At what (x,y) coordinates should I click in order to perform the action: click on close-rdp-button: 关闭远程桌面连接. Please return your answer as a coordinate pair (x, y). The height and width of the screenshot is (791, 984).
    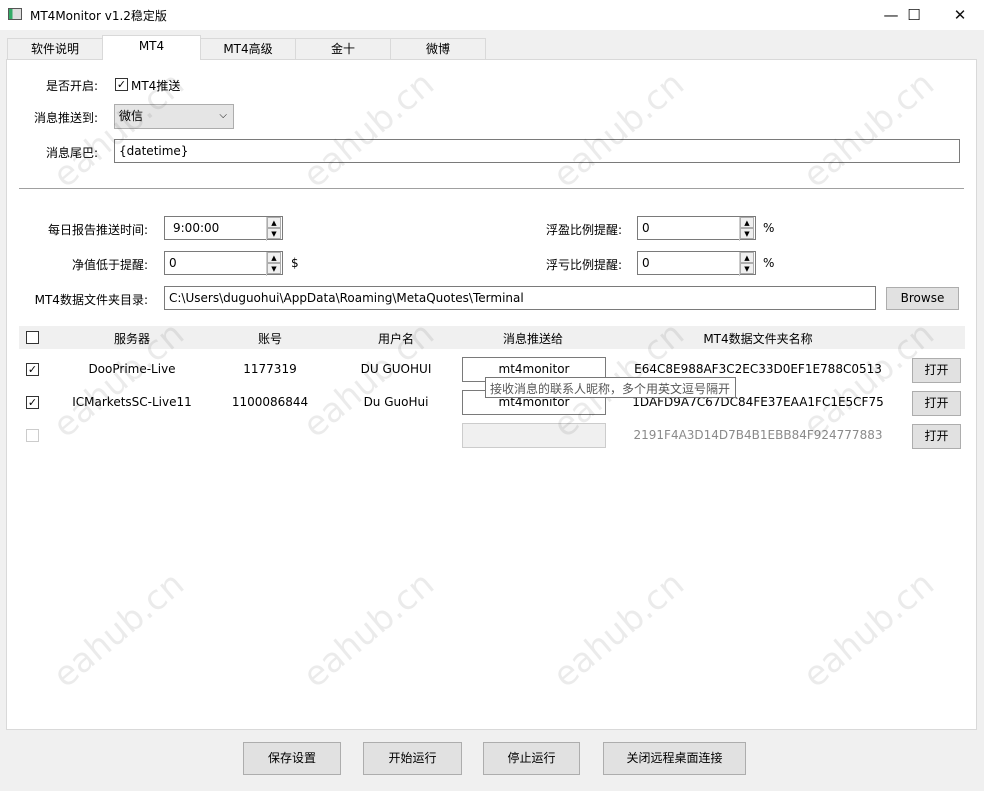
    Looking at the image, I should click on (674, 758).